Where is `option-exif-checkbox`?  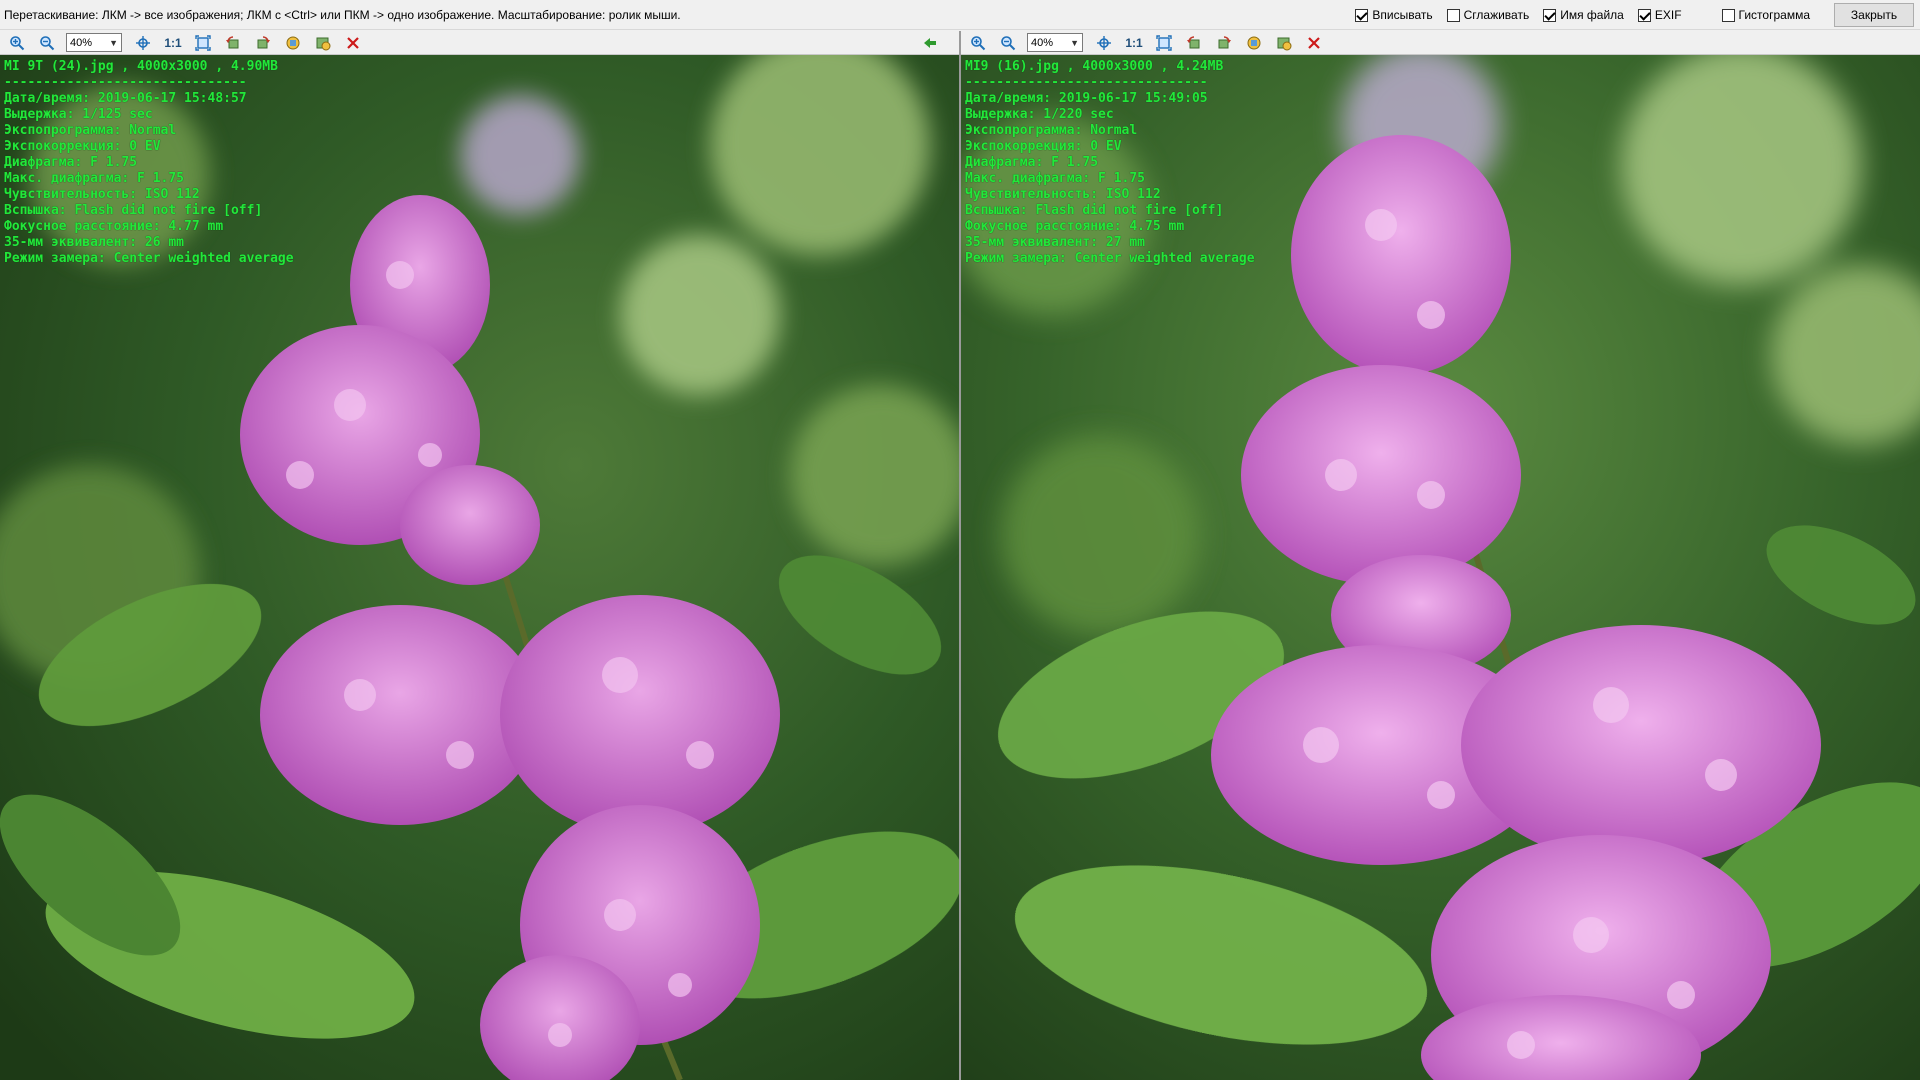
option-exif-checkbox is located at coordinates (1644, 15).